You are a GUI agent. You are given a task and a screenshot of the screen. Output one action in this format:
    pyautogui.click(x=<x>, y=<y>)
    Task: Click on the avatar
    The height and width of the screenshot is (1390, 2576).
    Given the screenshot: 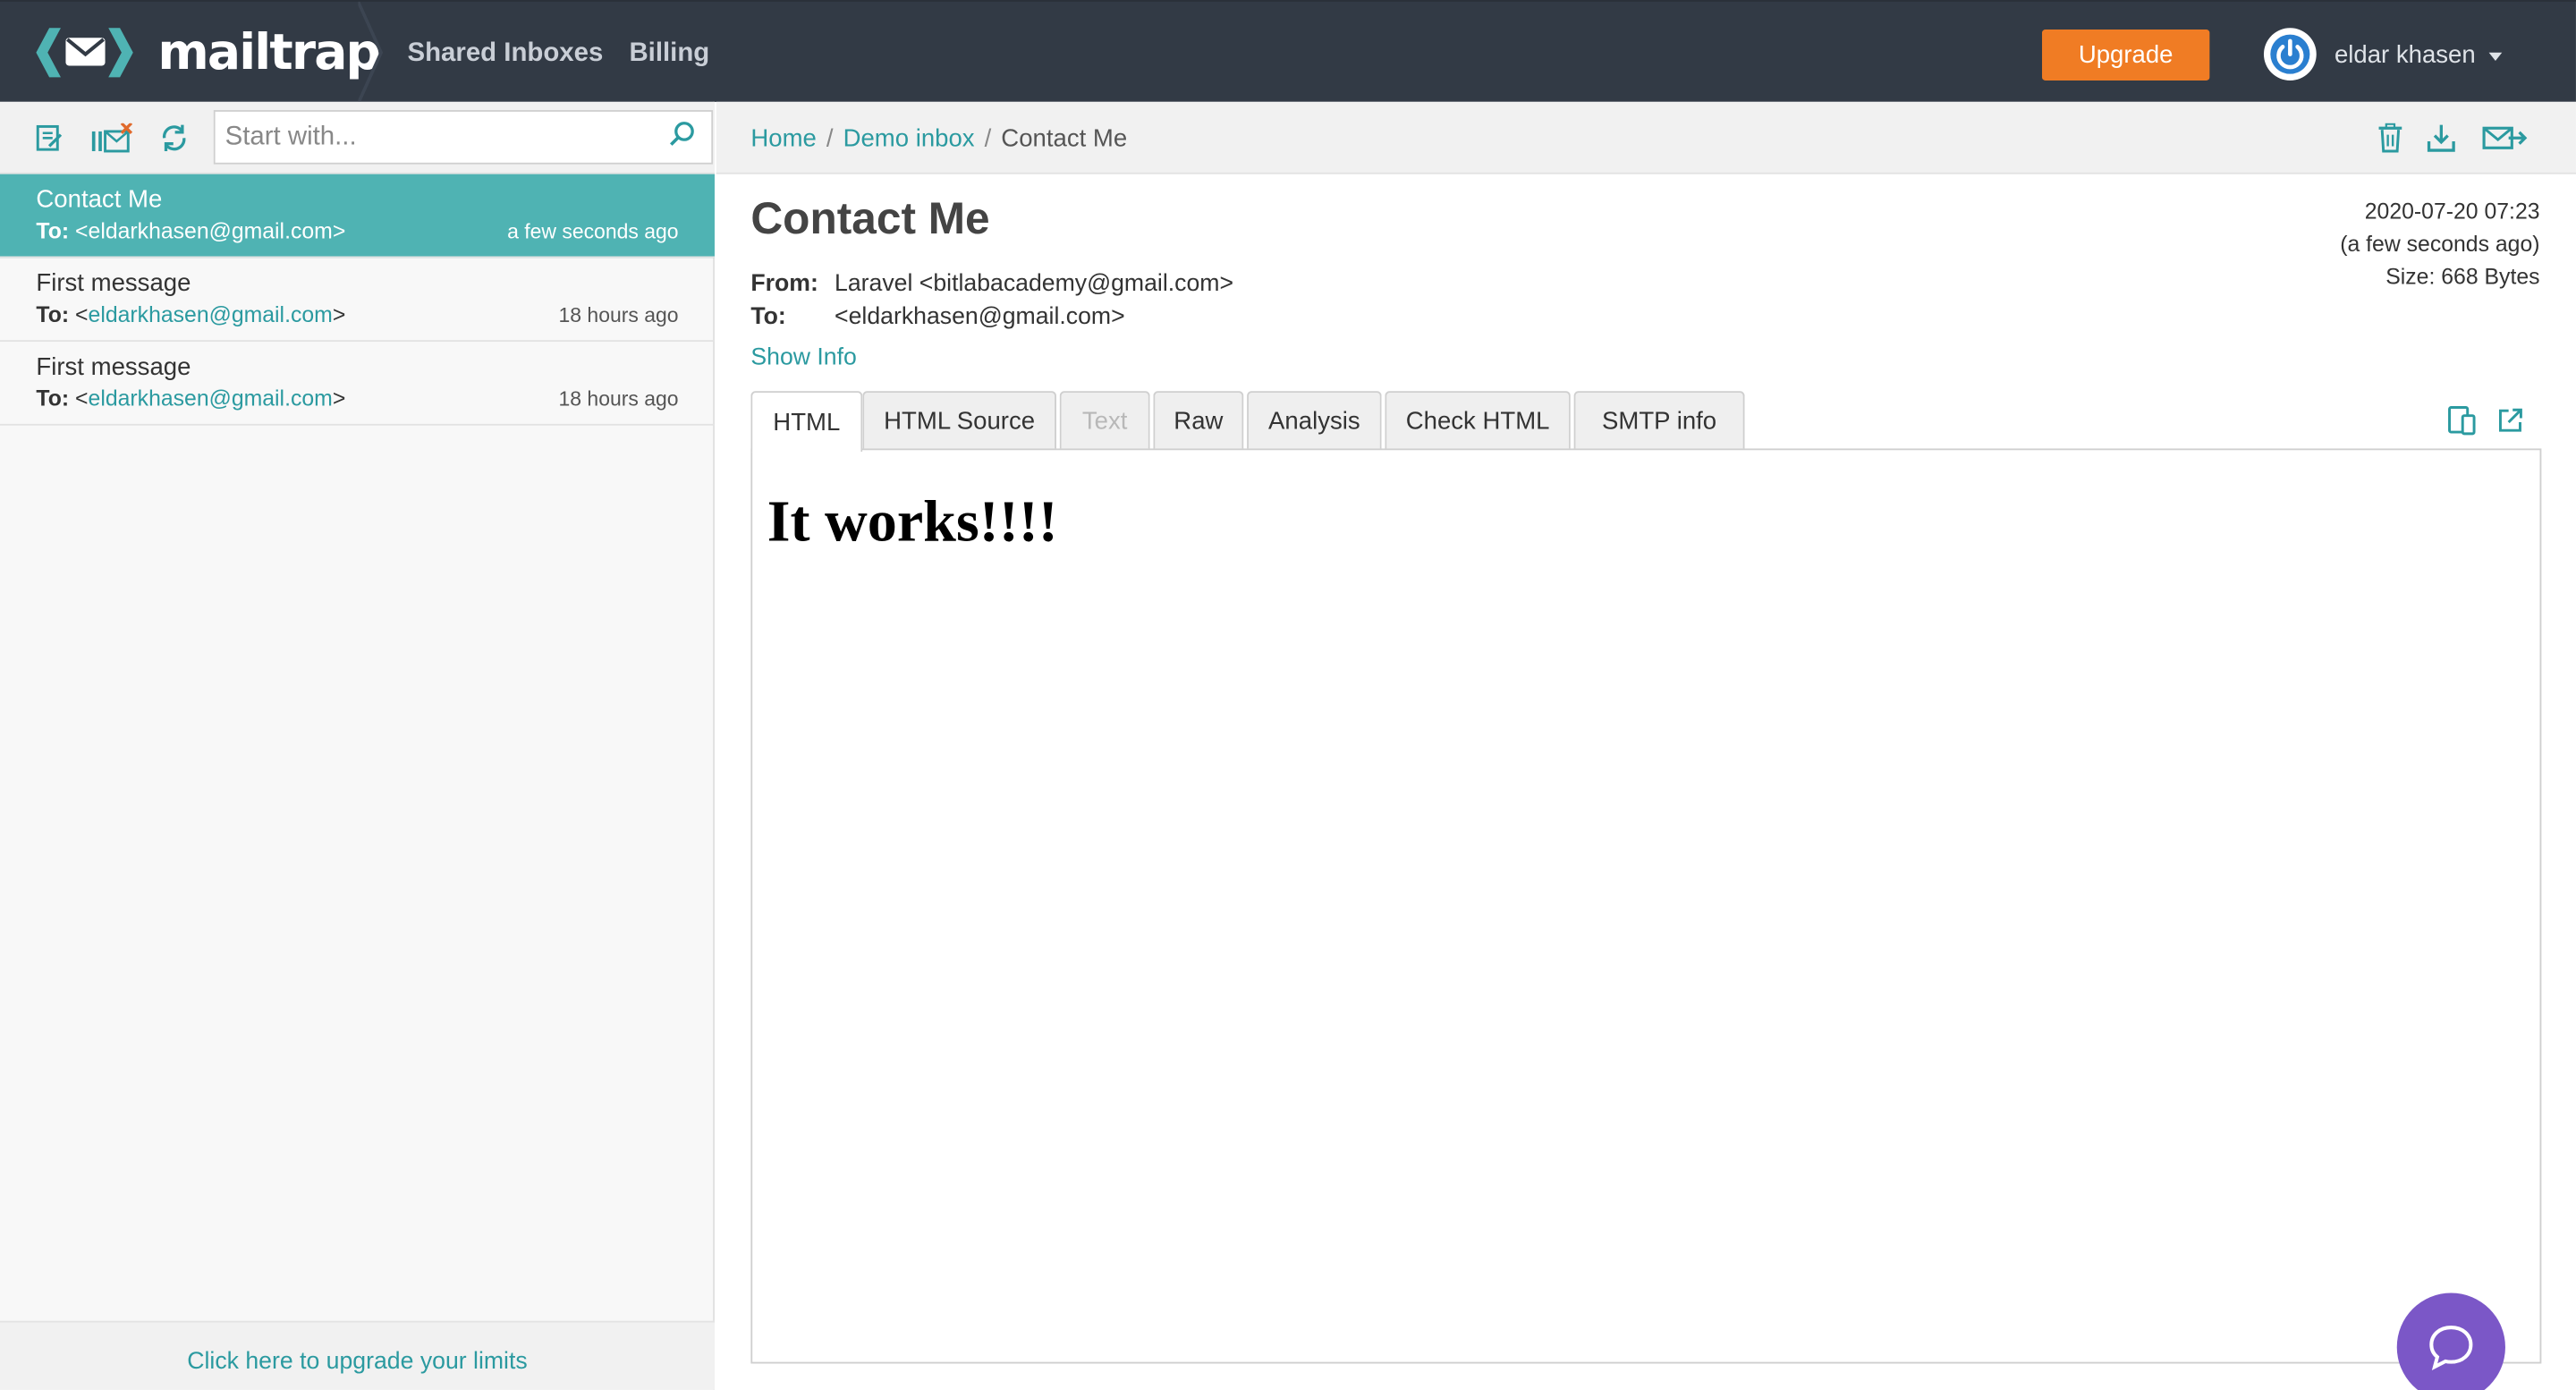 What is the action you would take?
    pyautogui.click(x=2290, y=54)
    